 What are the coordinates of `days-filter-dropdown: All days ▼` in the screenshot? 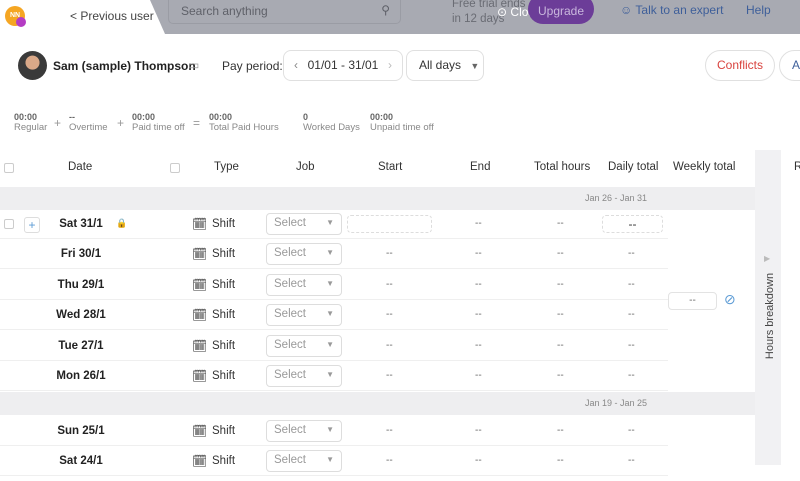 It's located at (445, 65).